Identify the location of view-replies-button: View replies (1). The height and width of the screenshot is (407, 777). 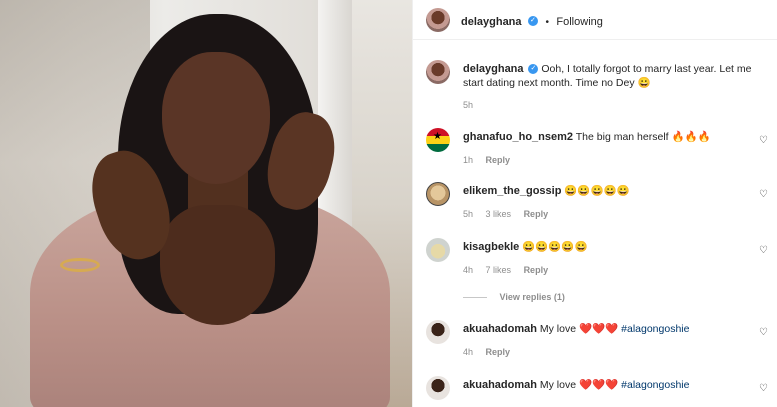
(514, 297).